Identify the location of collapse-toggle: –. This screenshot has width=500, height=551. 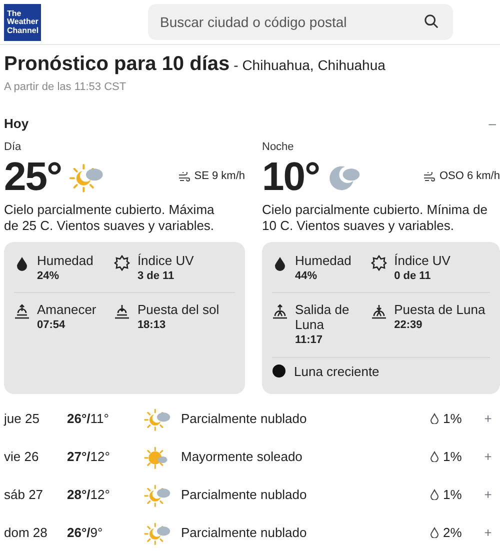
(492, 123).